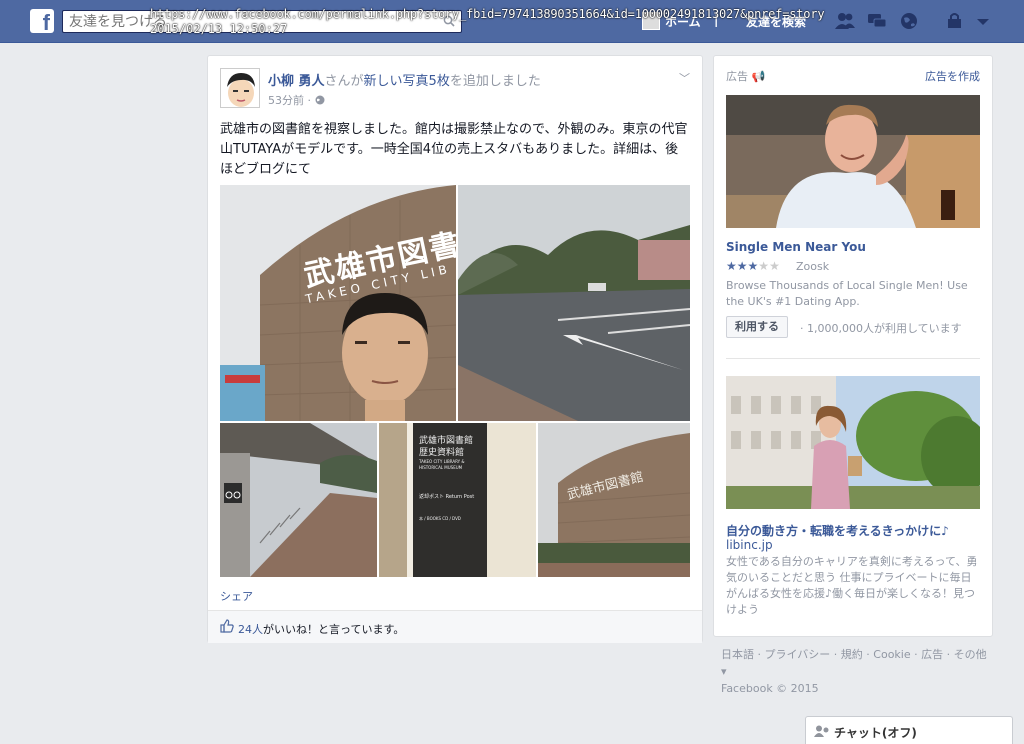 The image size is (1024, 744). I want to click on friend-requests-icon, so click(845, 21).